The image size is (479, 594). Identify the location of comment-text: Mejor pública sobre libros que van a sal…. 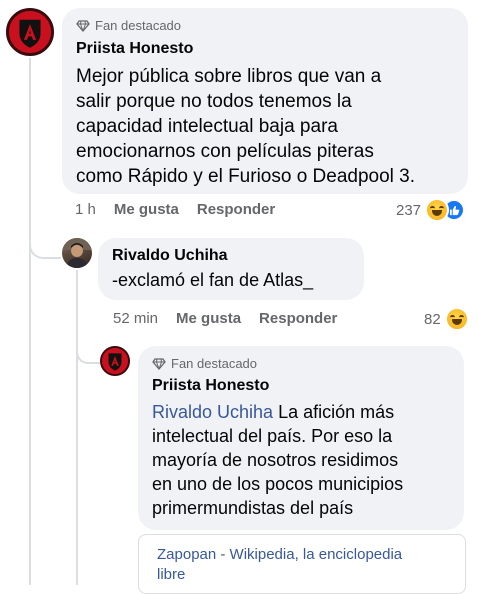
(245, 126).